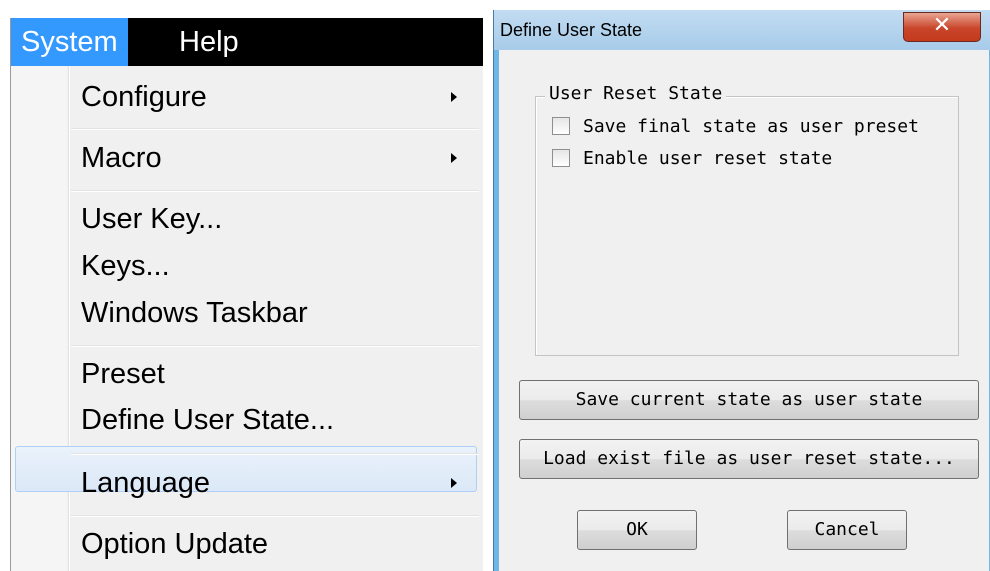 The image size is (990, 571). I want to click on menubar-system: System, so click(69, 42).